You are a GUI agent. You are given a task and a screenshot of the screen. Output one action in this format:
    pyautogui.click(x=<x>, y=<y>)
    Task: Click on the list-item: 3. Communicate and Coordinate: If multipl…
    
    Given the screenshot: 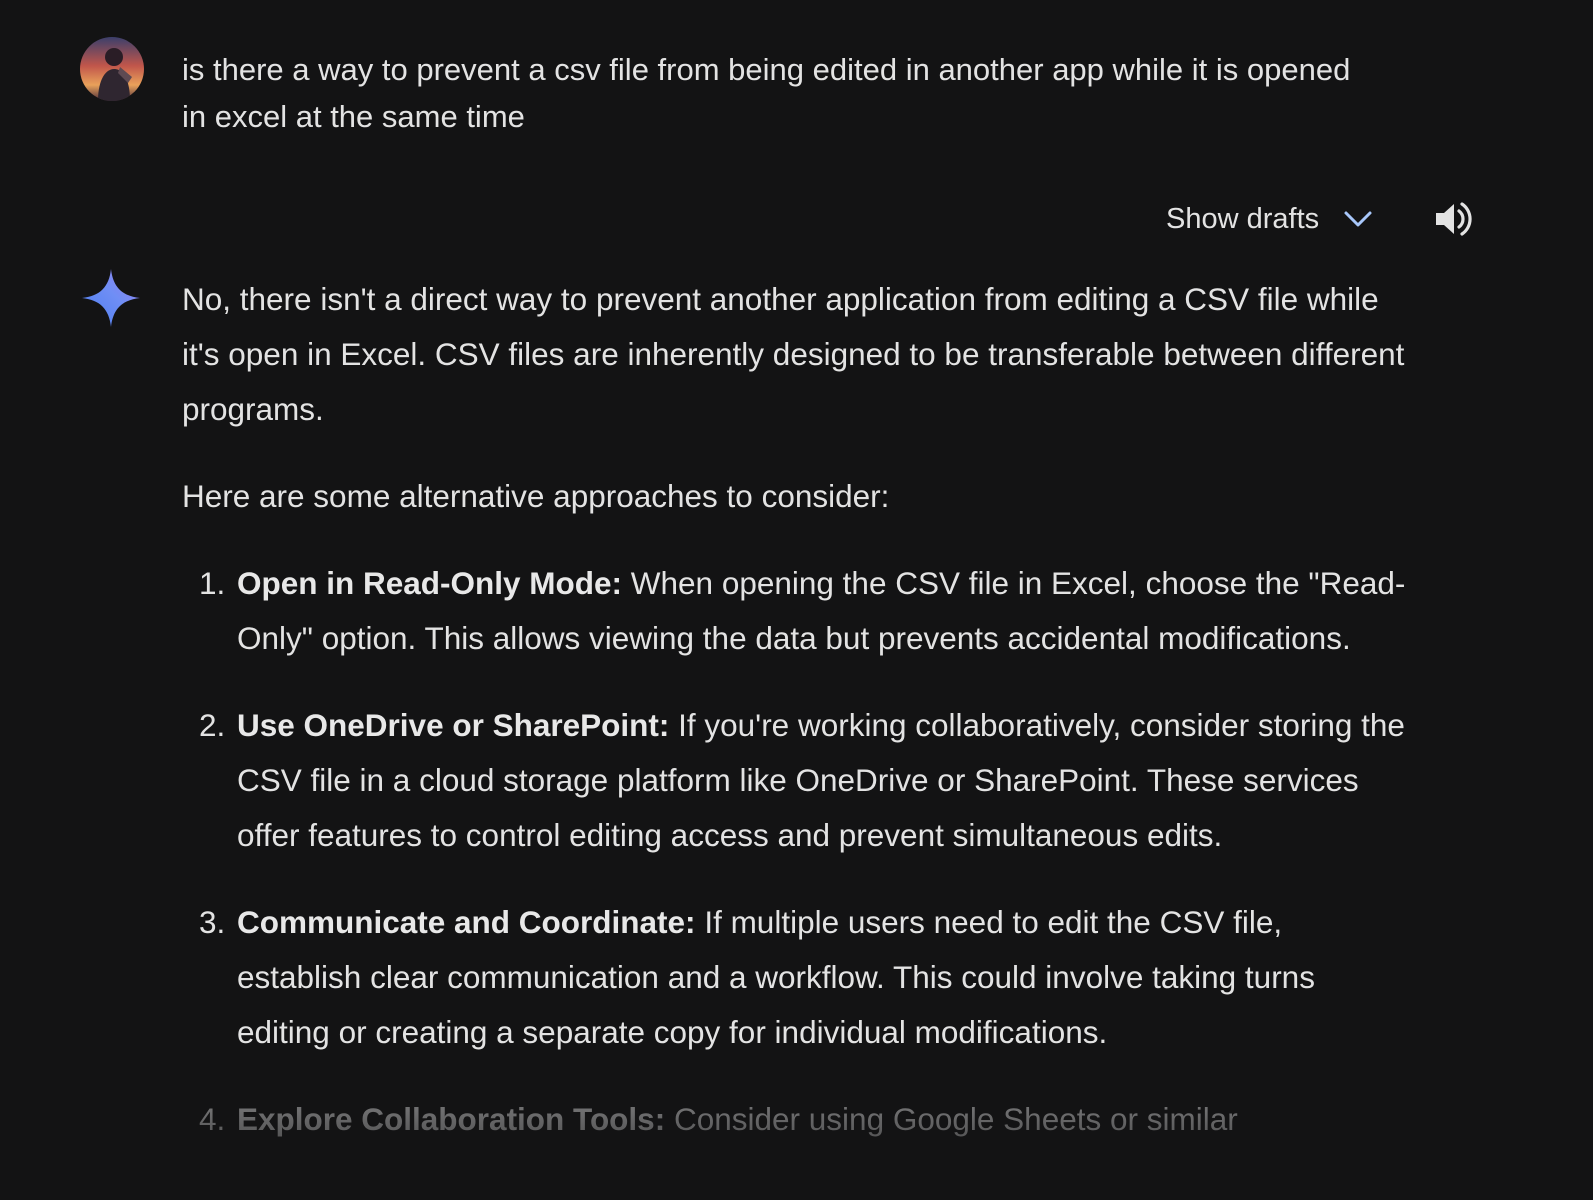 What is the action you would take?
    pyautogui.click(x=797, y=977)
    